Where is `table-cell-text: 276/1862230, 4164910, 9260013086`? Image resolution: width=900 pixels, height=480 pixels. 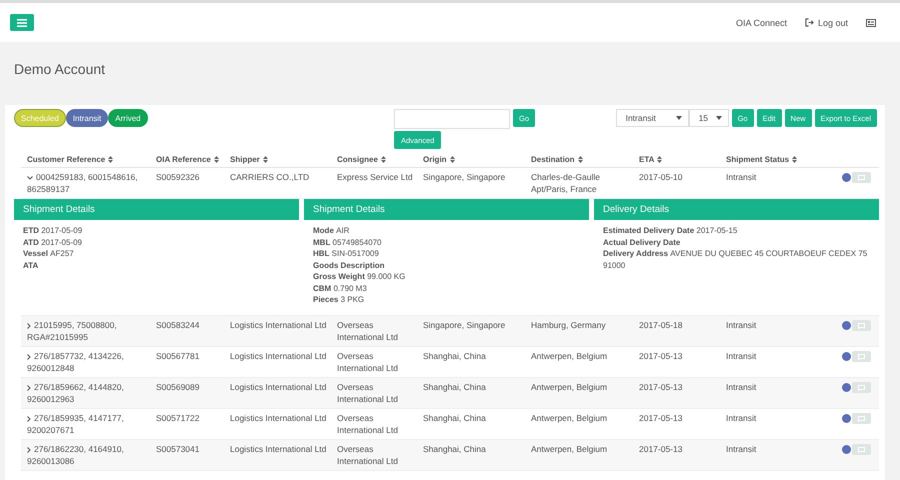
table-cell-text: 276/1862230, 4164910, 9260013086 is located at coordinates (76, 455).